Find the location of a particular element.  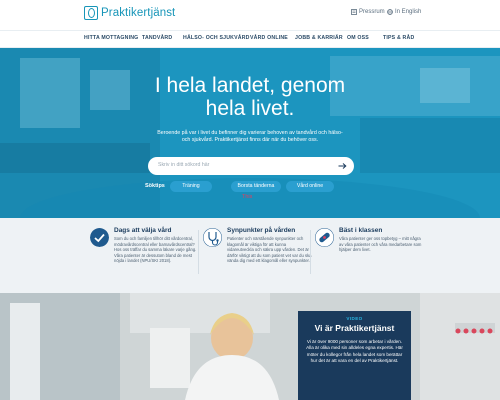

hero-title-line2: hela livet. is located at coordinates (250, 108).